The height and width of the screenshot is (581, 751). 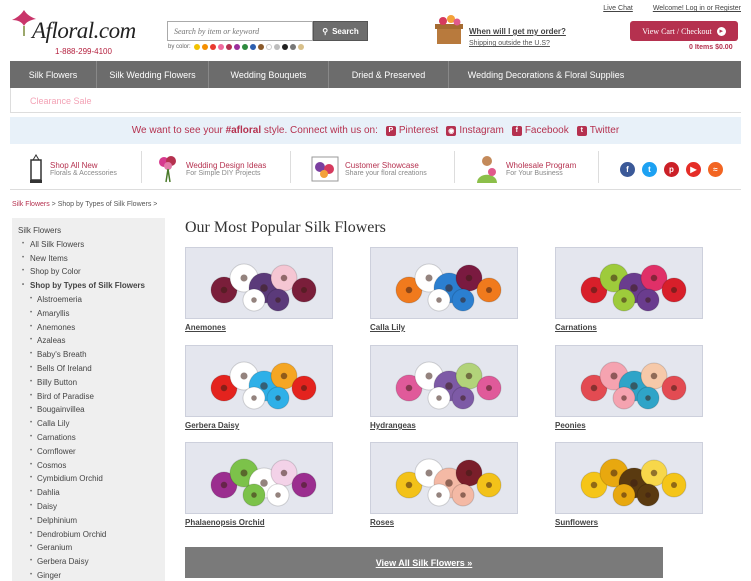 What do you see at coordinates (88, 300) in the screenshot?
I see `sidebar-type-item: Alstroemeria` at bounding box center [88, 300].